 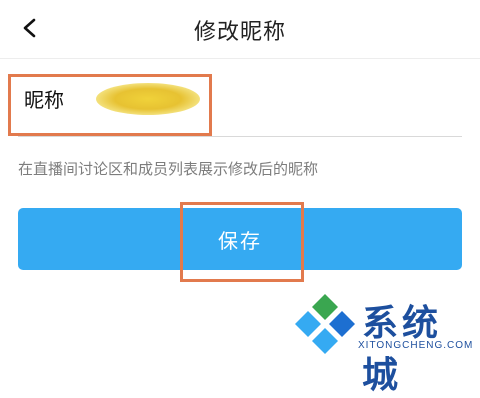 I want to click on diamond-logo-icon, so click(x=325, y=324).